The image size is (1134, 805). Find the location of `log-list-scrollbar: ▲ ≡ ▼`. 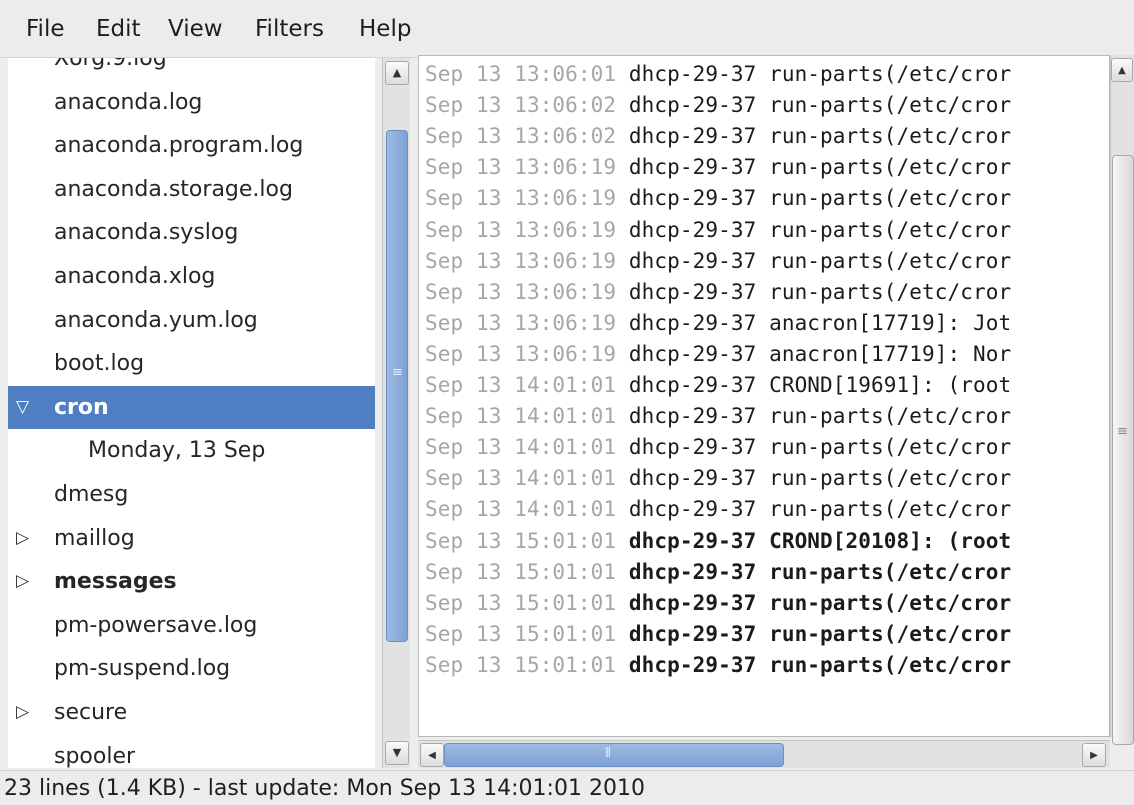

log-list-scrollbar: ▲ ≡ ▼ is located at coordinates (396, 413).